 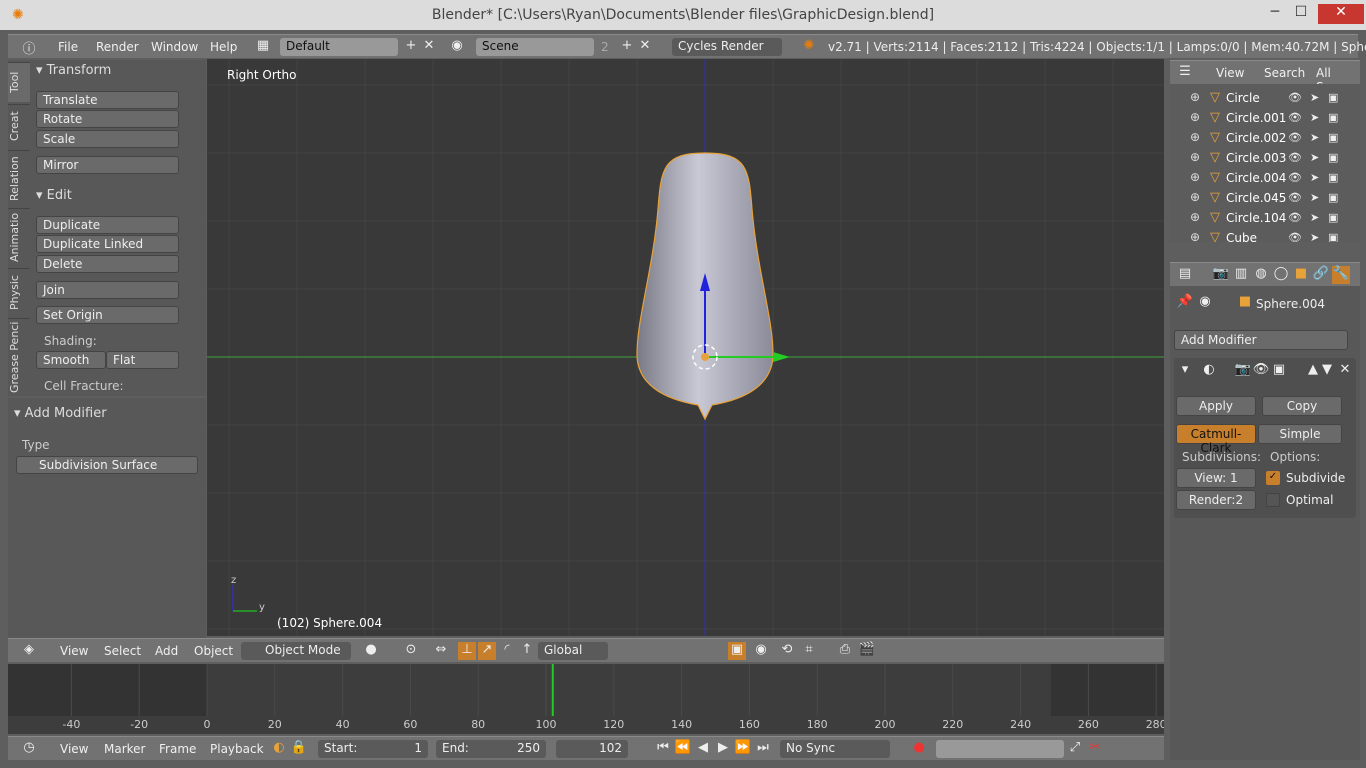 What do you see at coordinates (73, 70) in the screenshot?
I see `transform-panel-header: ▾ Transform` at bounding box center [73, 70].